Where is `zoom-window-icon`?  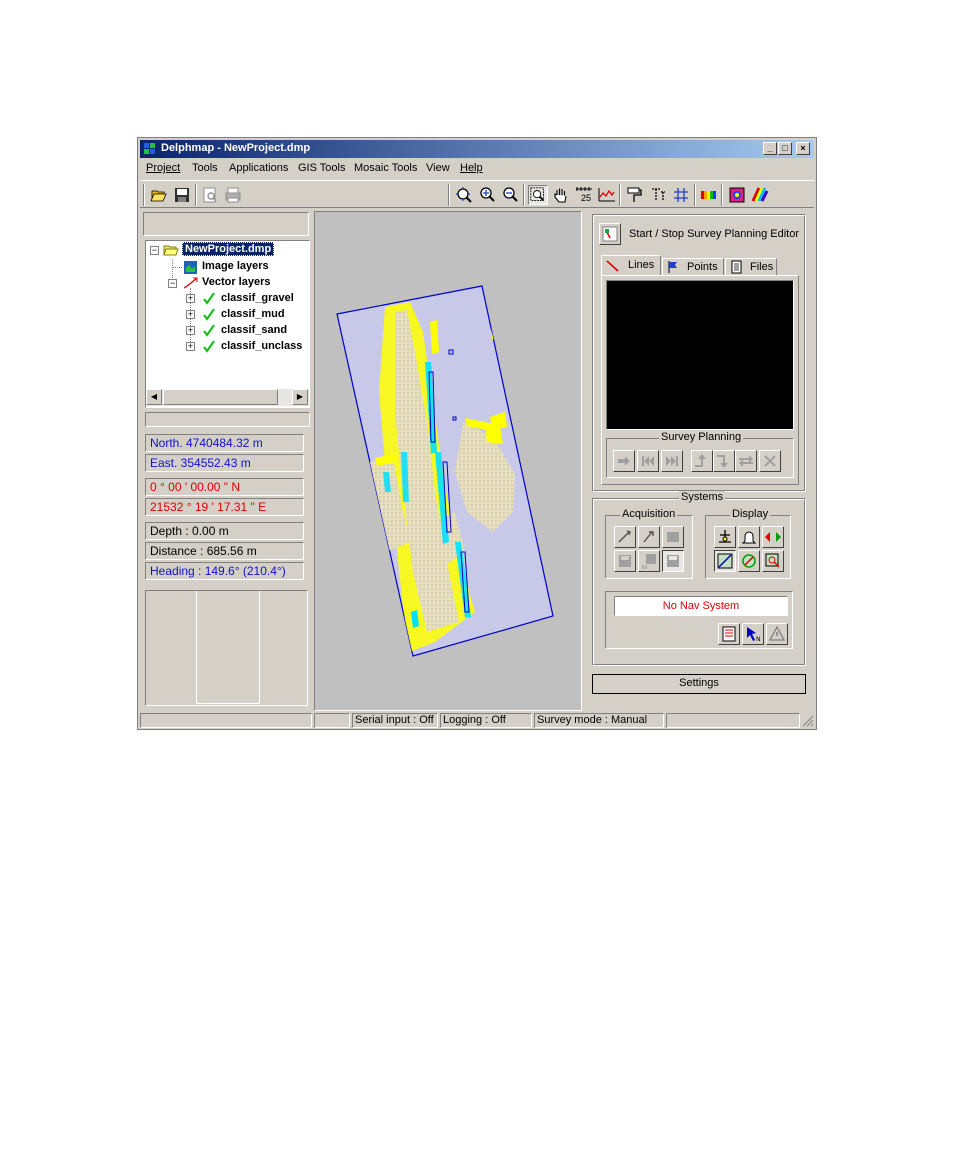
zoom-window-icon is located at coordinates (538, 195).